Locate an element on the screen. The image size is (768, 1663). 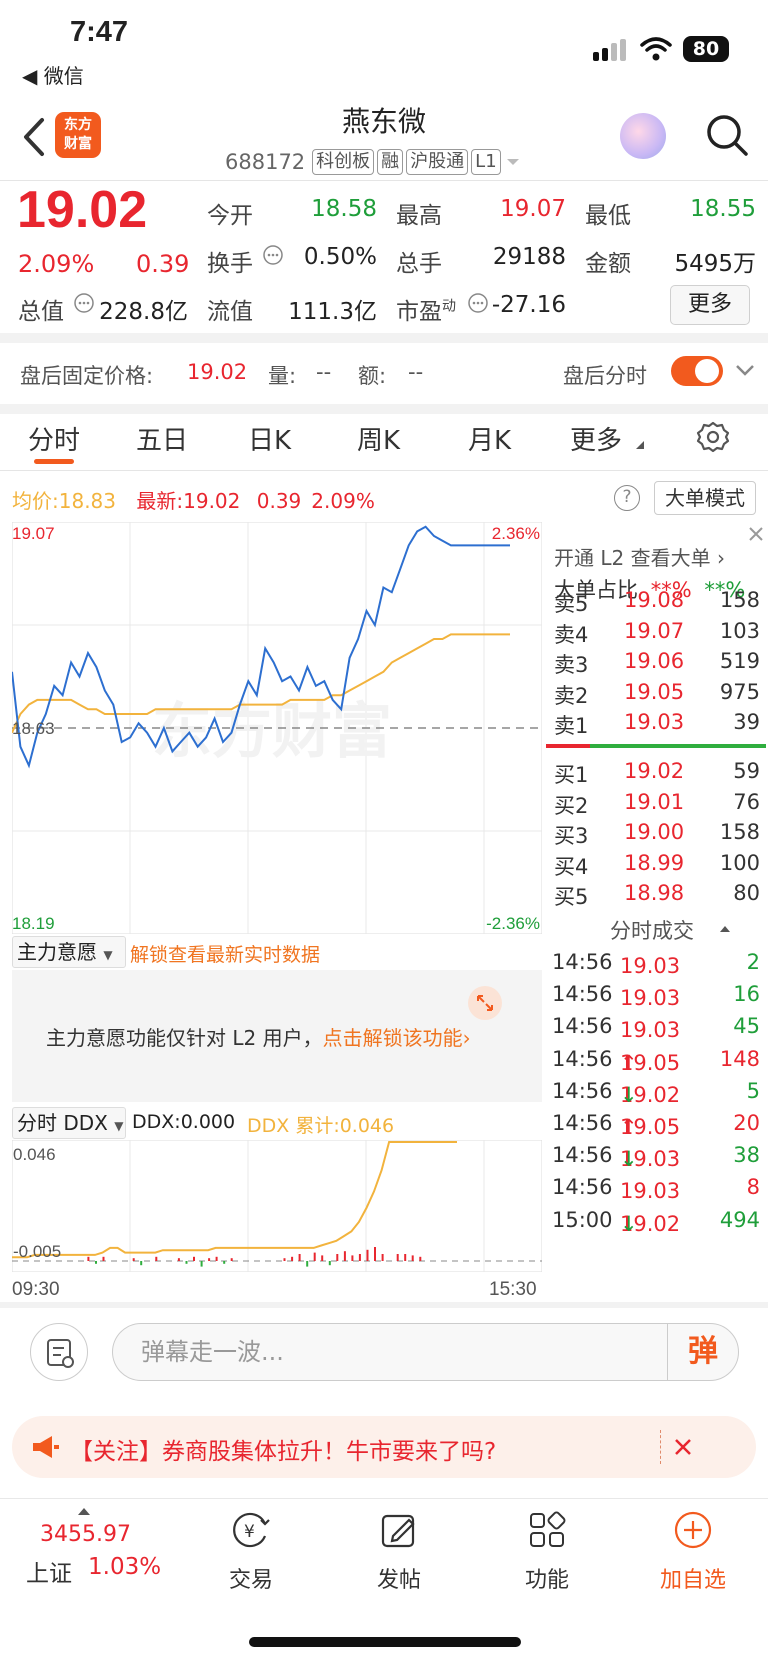
unlock-feature-link: 点击解锁该功能› is located at coordinates (397, 1038).